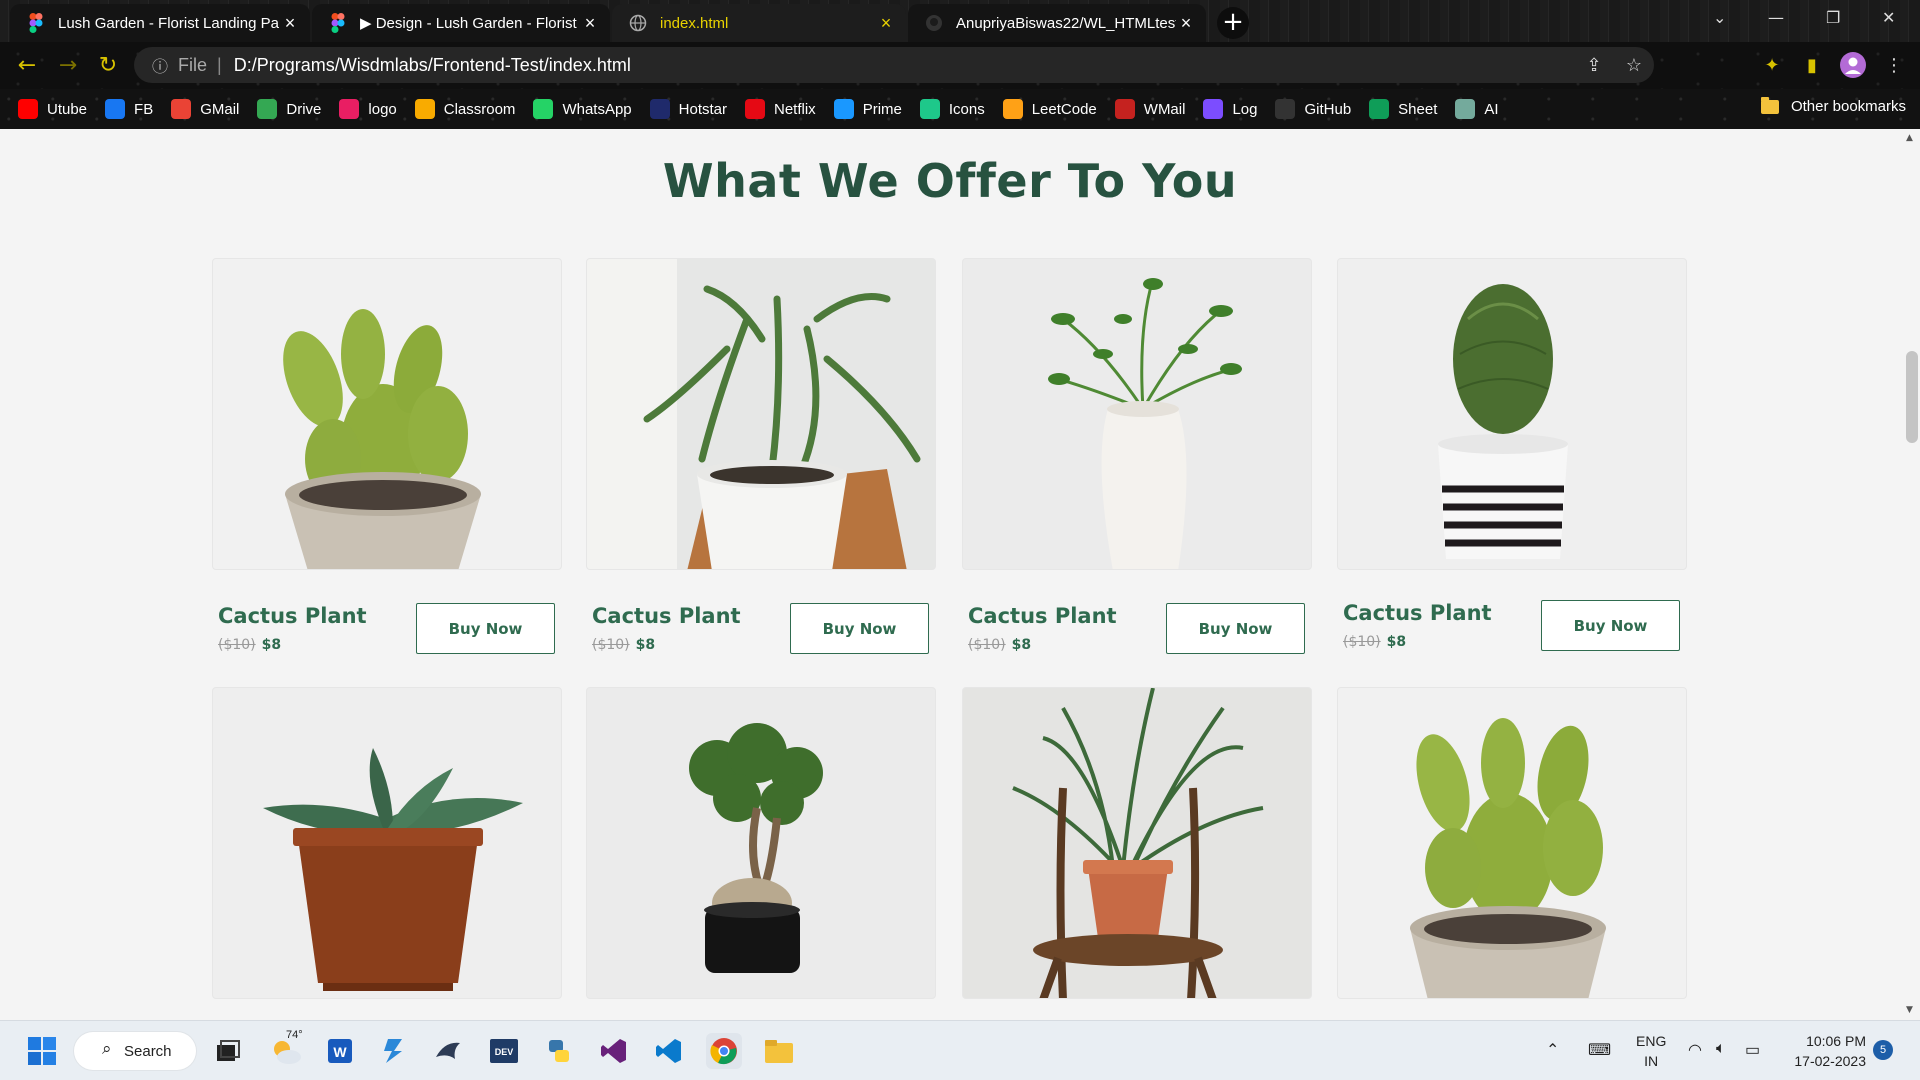  What do you see at coordinates (795, 109) in the screenshot?
I see `bookmark-label: Netflix` at bounding box center [795, 109].